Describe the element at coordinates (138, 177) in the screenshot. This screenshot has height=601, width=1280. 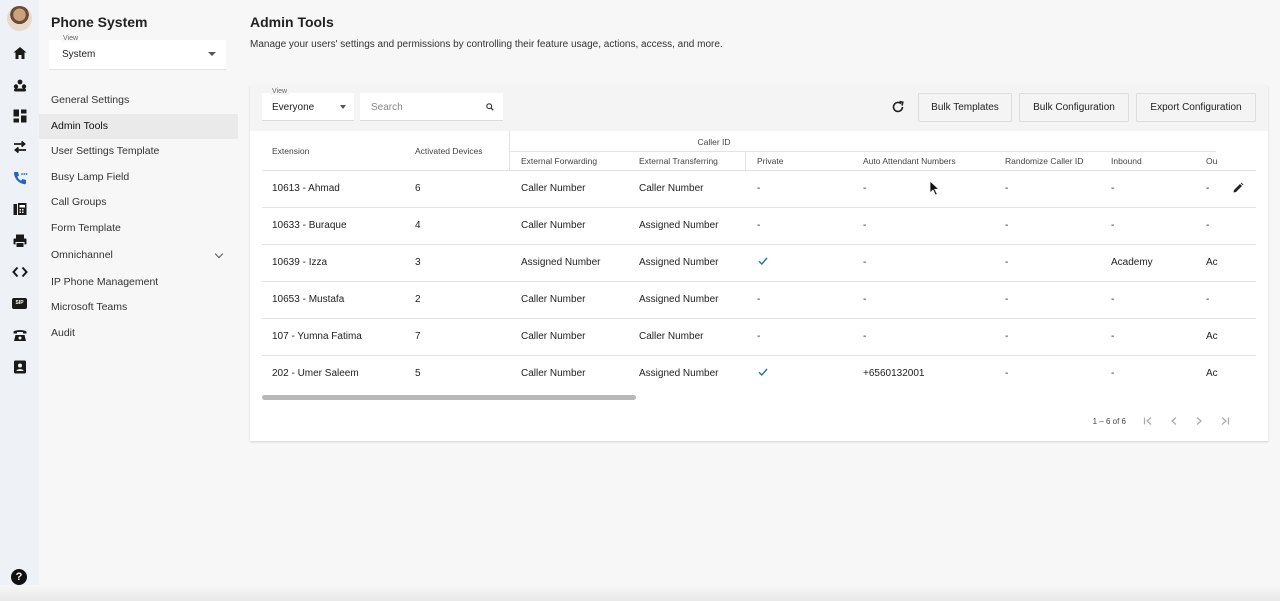
I see `sidebar-item-busy-lamp-field: Busy Lamp Field` at that location.